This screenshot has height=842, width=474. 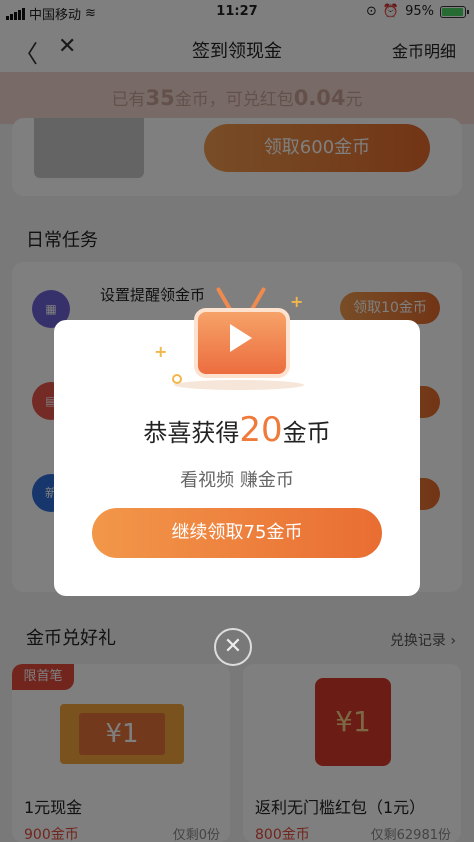 I want to click on modal-close-icon: ✕, so click(x=233, y=647).